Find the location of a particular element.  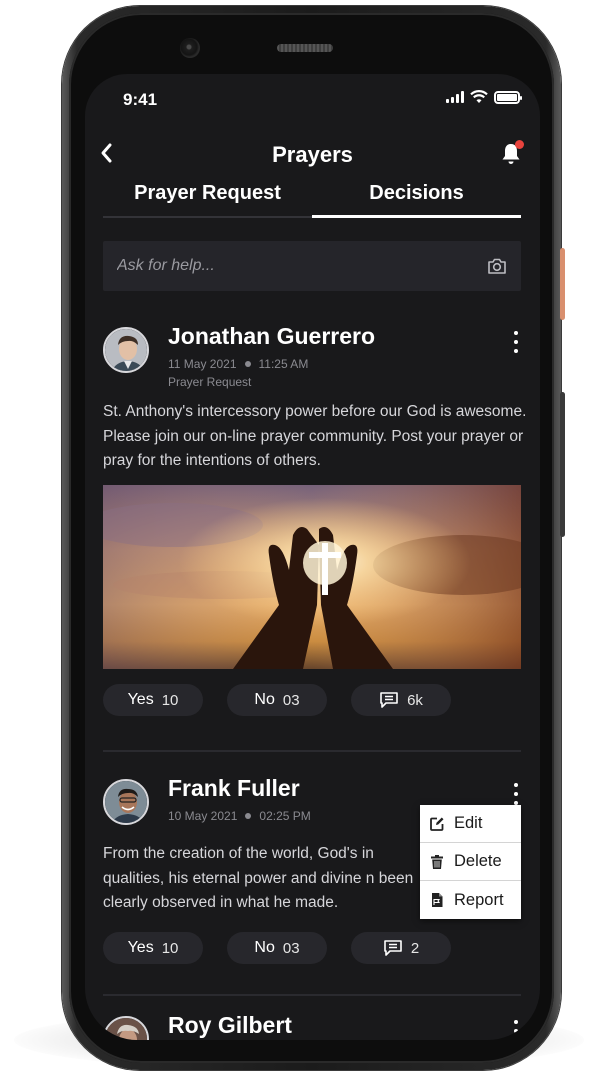

menu-item-edit: Edit is located at coordinates (470, 824).